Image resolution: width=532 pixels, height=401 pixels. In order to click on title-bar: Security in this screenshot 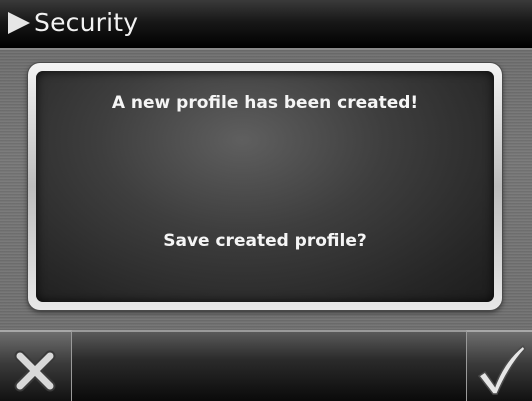, I will do `click(266, 25)`.